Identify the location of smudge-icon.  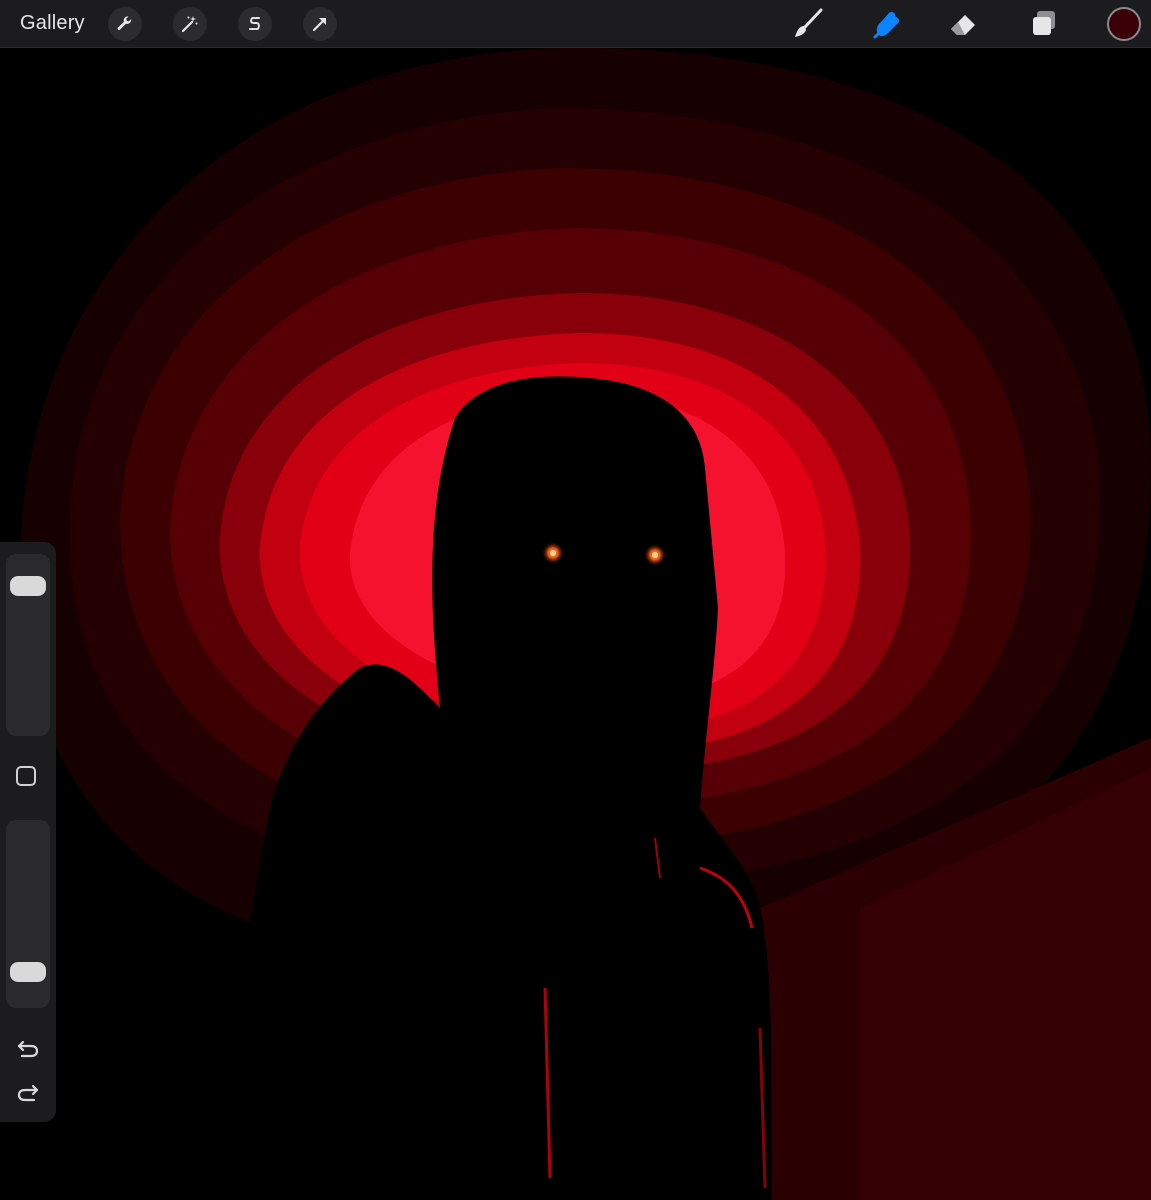
(886, 25).